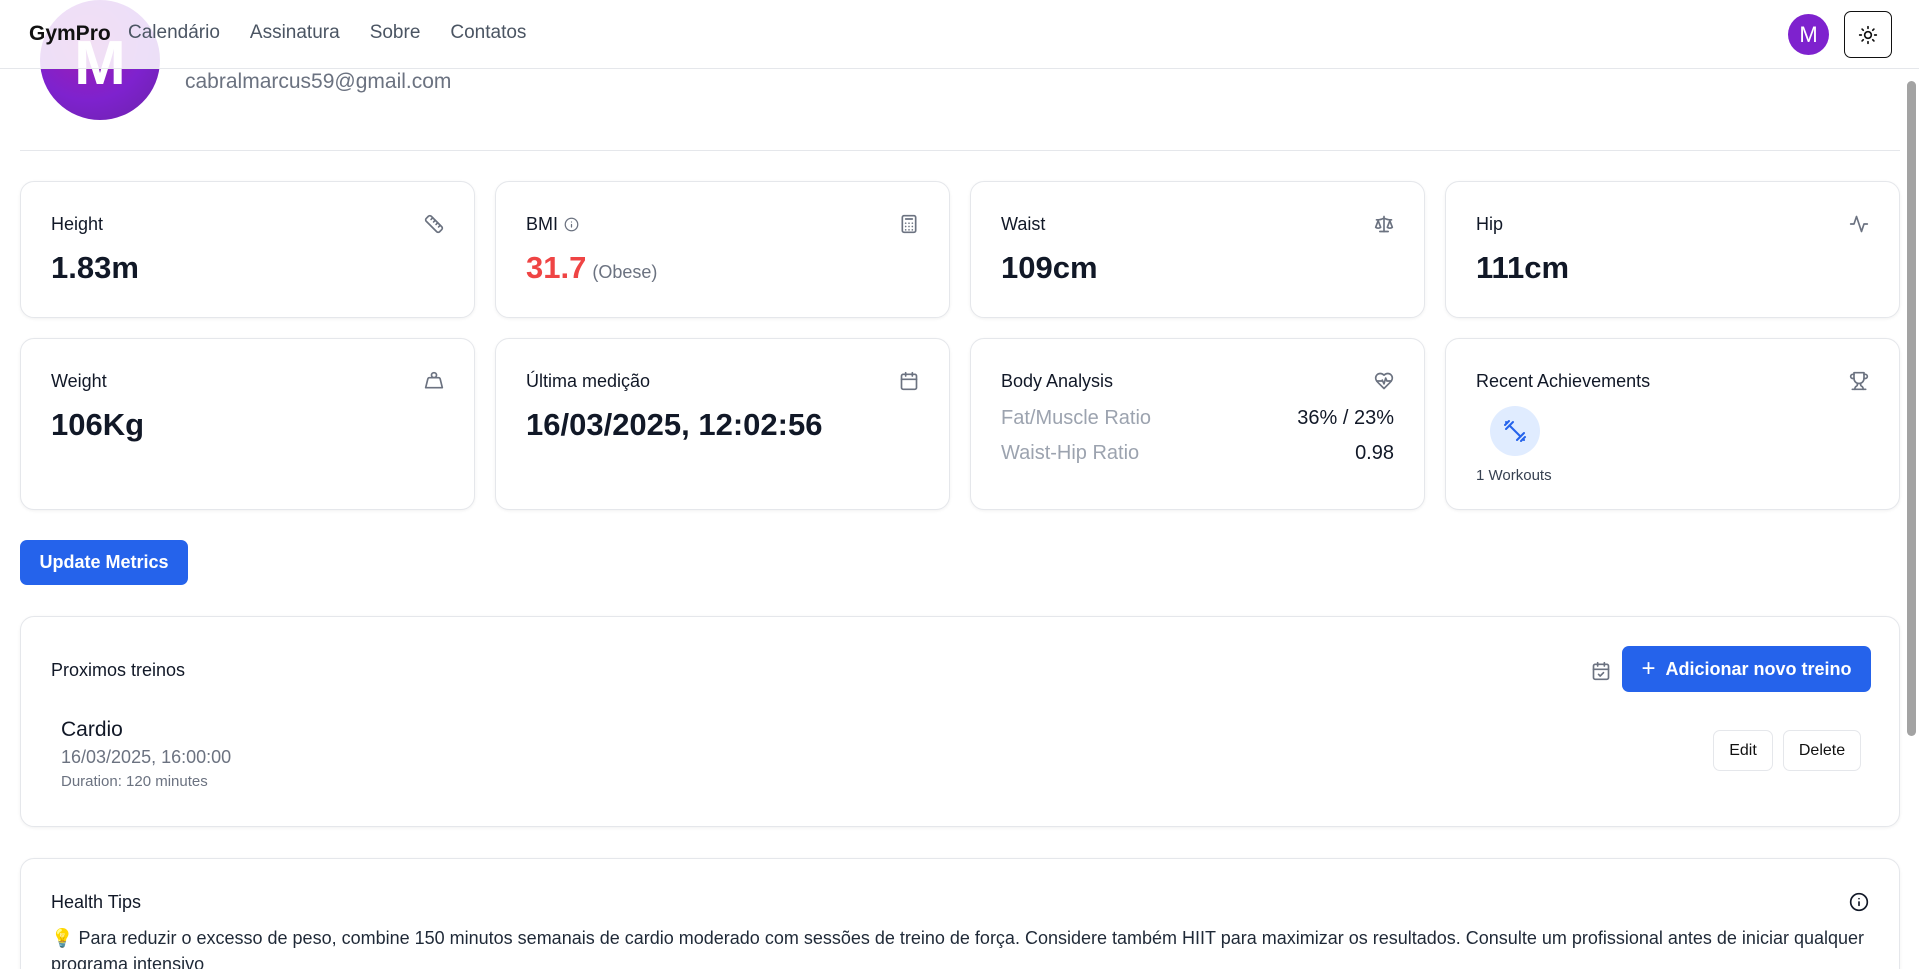  Describe the element at coordinates (62, 938) in the screenshot. I see `lightbulb-icon: 💡` at that location.